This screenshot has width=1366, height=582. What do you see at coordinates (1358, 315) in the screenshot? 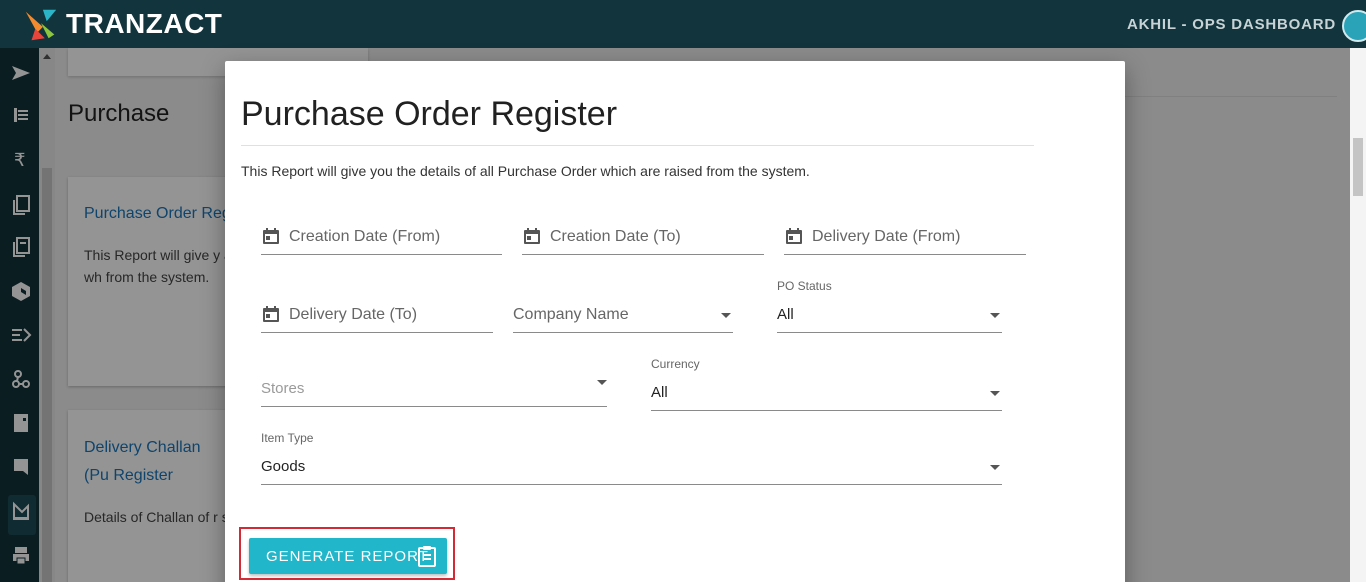
I see `page-scrollbar` at bounding box center [1358, 315].